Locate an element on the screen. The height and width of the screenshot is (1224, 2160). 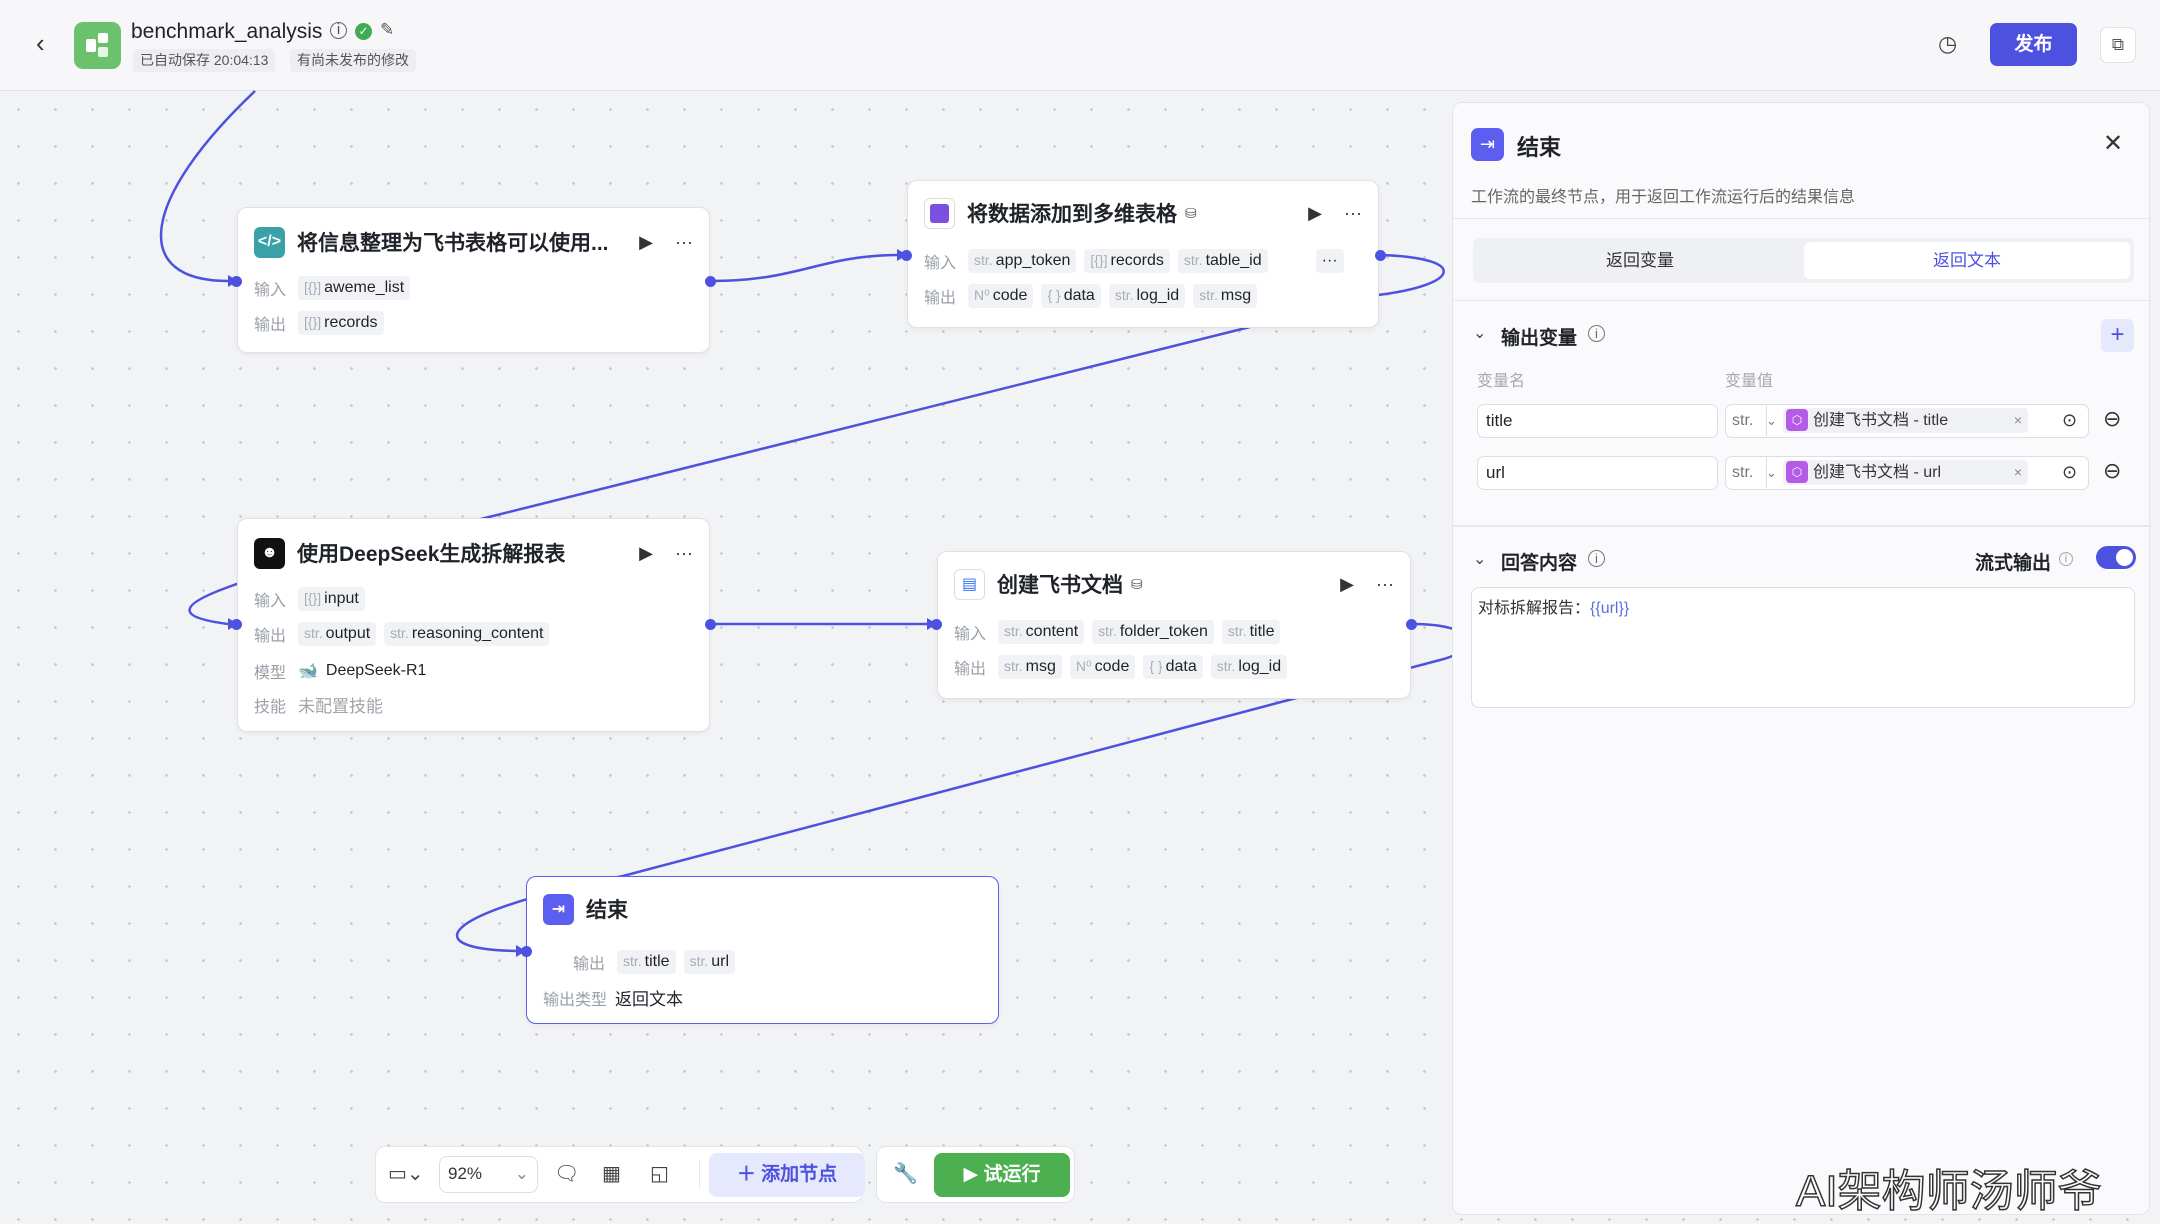
param-chip: [{}] records is located at coordinates (341, 323).